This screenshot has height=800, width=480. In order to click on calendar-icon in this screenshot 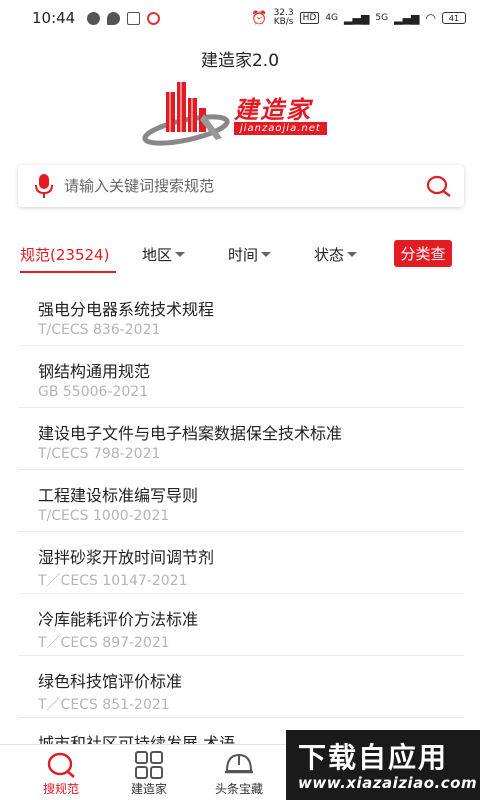, I will do `click(134, 18)`.